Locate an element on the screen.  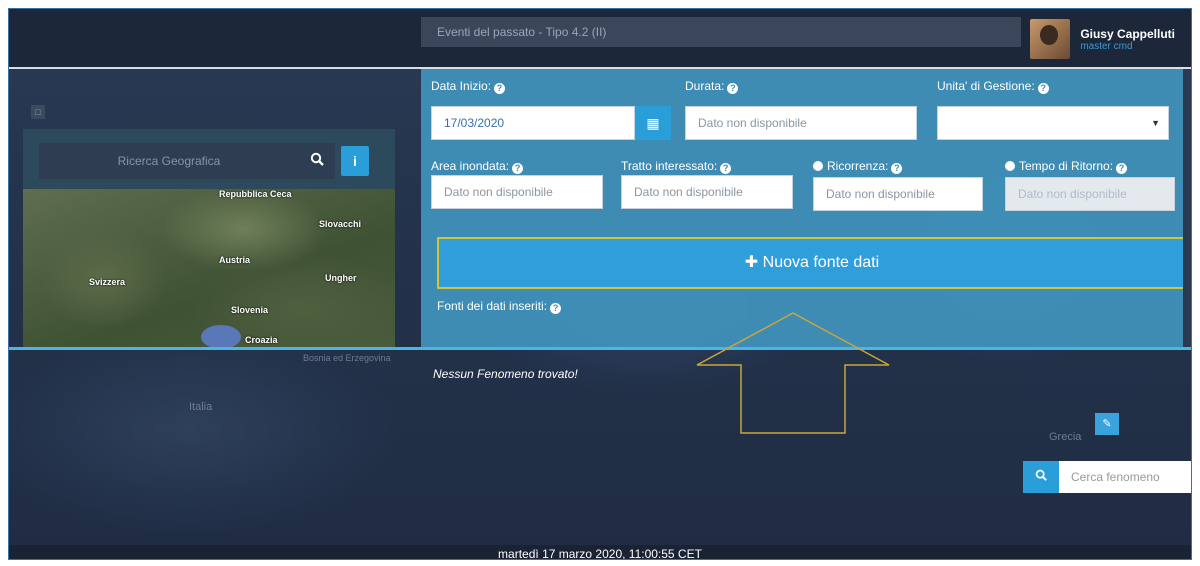
plus-icon: ✚ is located at coordinates (753, 262).